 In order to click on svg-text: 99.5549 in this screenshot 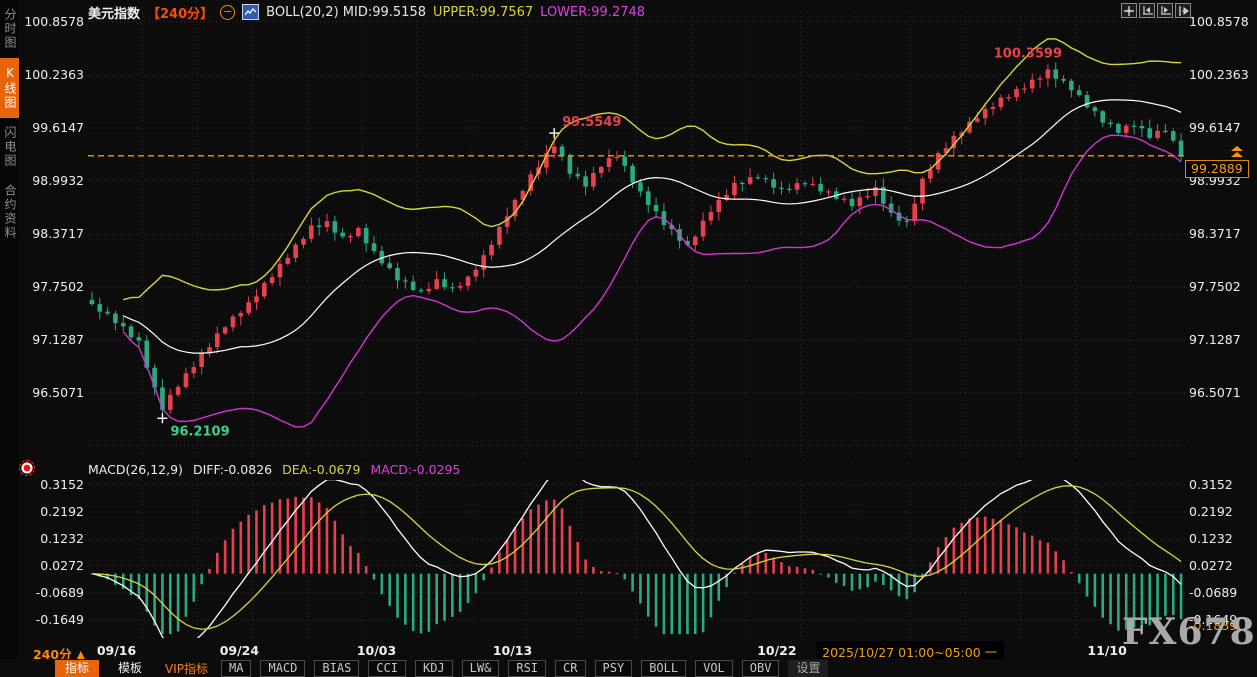, I will do `click(591, 122)`.